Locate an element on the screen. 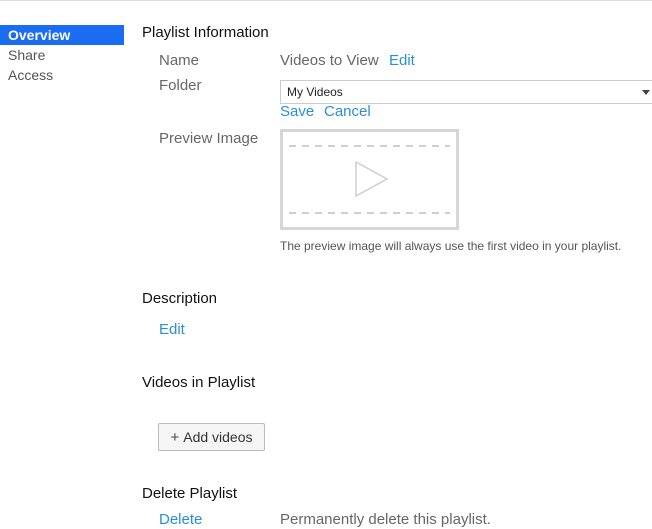 Image resolution: width=652 pixels, height=529 pixels. play-icon is located at coordinates (369, 179).